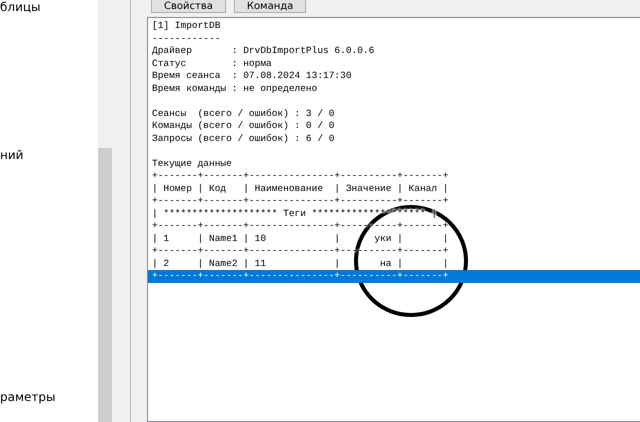 This screenshot has height=422, width=640. Describe the element at coordinates (186, 26) in the screenshot. I see `console-line: [1] ImportDB` at that location.